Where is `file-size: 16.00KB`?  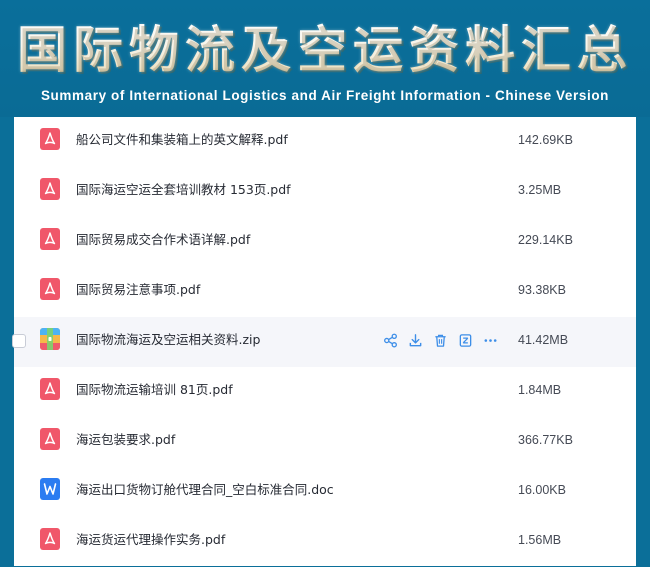
file-size: 16.00KB is located at coordinates (542, 490).